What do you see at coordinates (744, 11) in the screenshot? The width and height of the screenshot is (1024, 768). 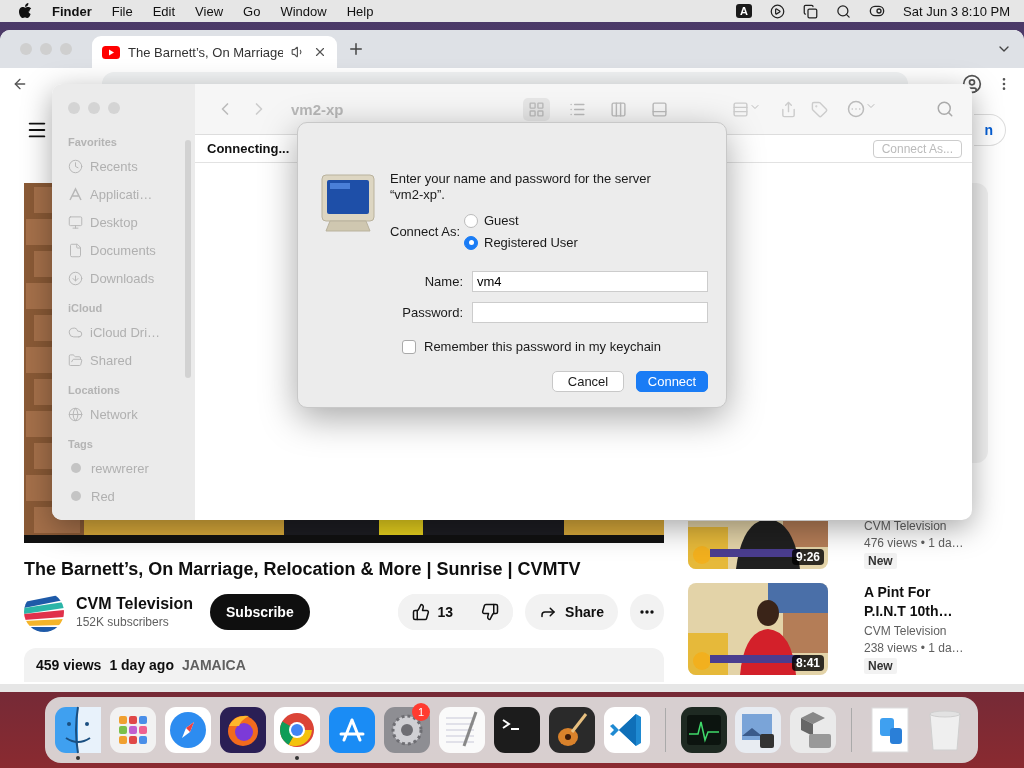 I see `input-source-icon: A` at bounding box center [744, 11].